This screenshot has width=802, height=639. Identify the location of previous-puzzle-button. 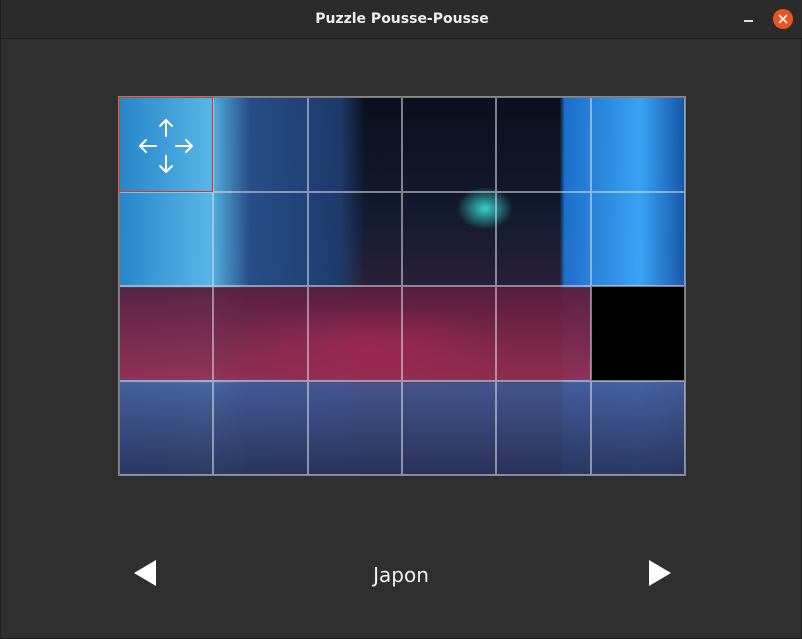
(145, 573).